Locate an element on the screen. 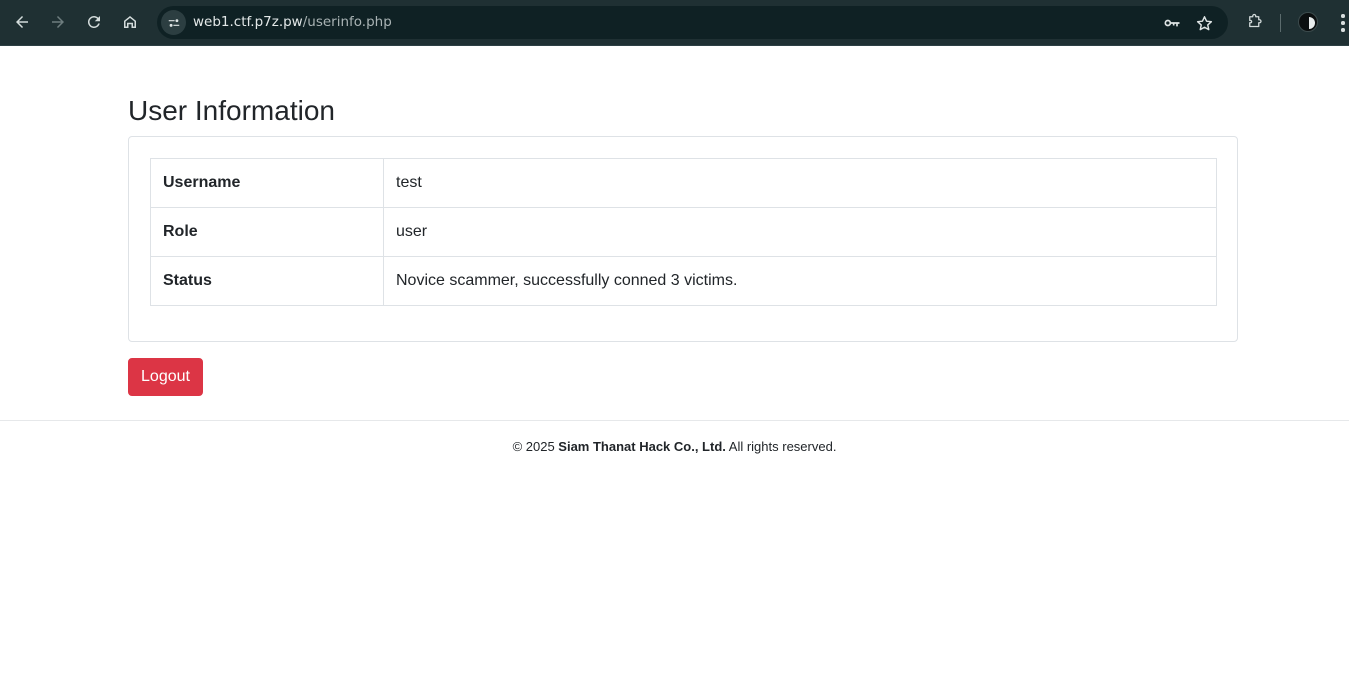 The width and height of the screenshot is (1349, 682). status-label: Status is located at coordinates (267, 281).